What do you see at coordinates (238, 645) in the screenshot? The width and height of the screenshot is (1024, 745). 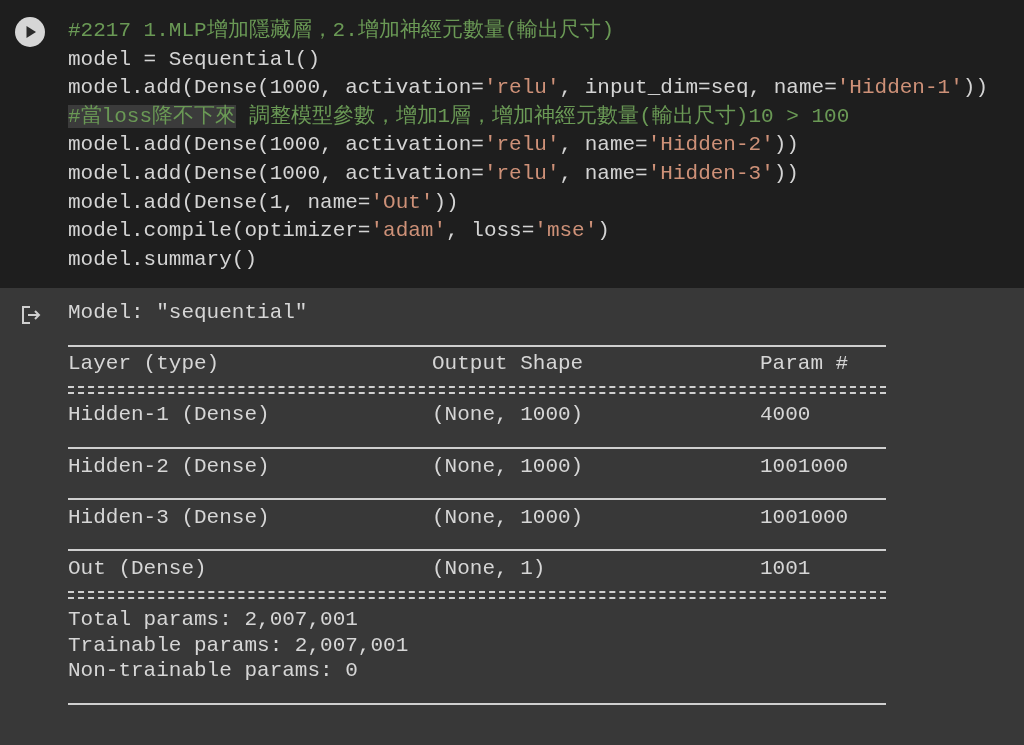 I see `output-text: Trainable params: 2,007,001` at bounding box center [238, 645].